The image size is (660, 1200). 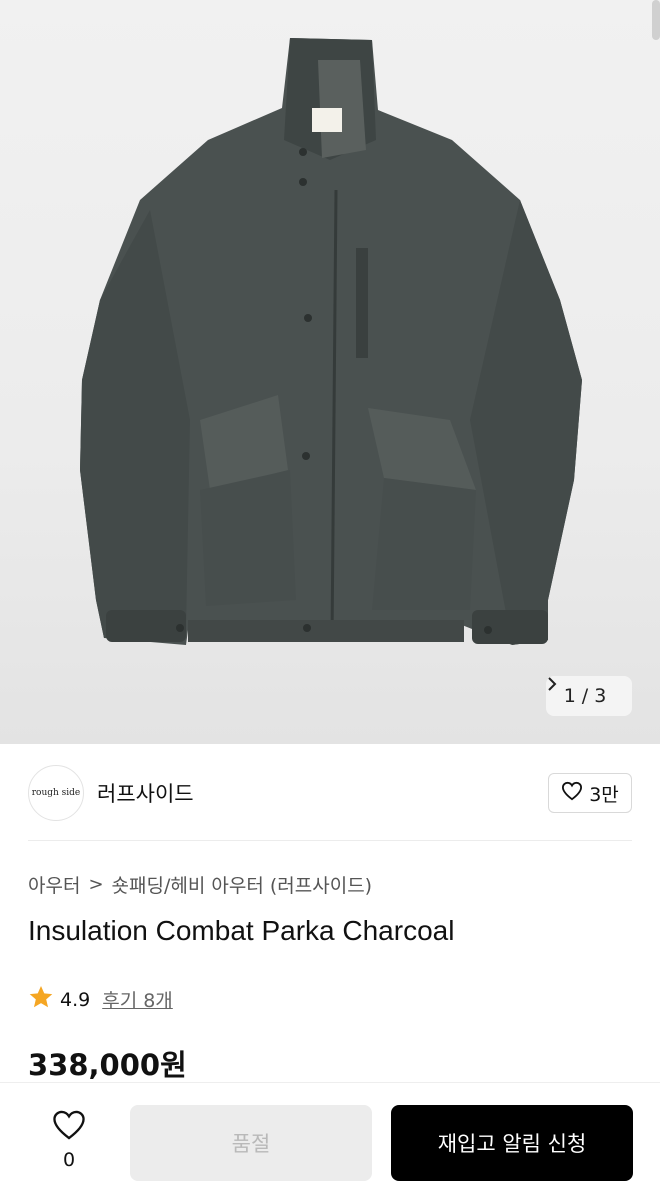 I want to click on divider, so click(x=330, y=840).